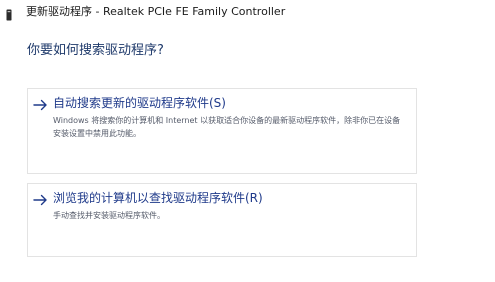 Image resolution: width=495 pixels, height=282 pixels. Describe the element at coordinates (139, 103) in the screenshot. I see `auto-search-title: 自动搜索更新的驱动程序软件(S)` at that location.